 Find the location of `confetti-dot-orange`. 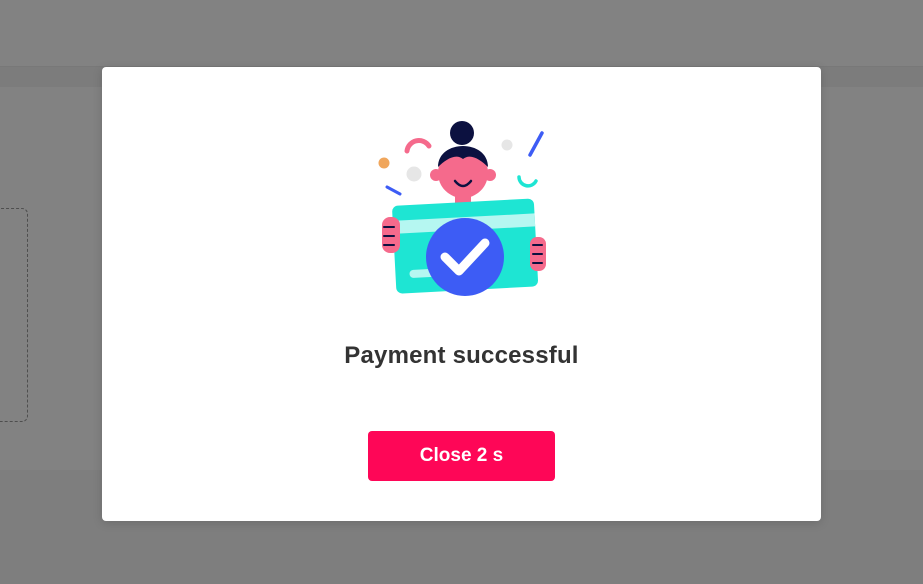

confetti-dot-orange is located at coordinates (384, 163).